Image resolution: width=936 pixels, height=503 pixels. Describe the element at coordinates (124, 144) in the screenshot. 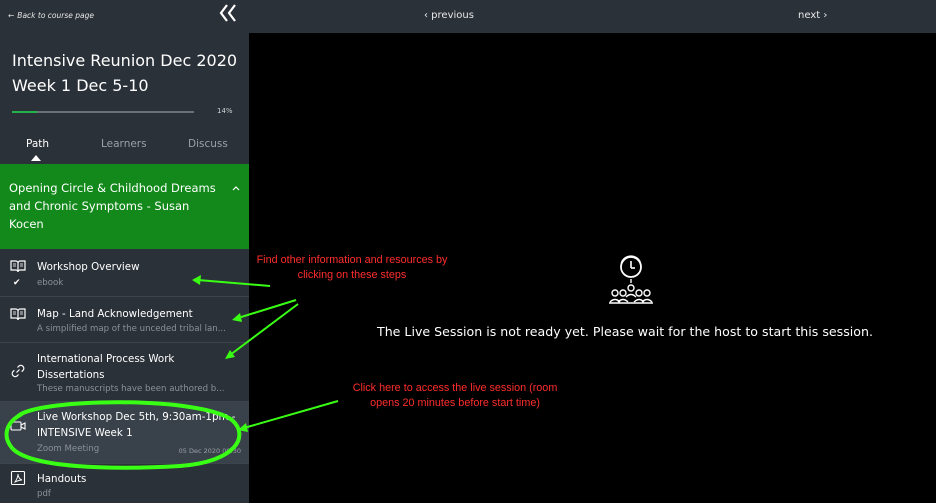

I see `tab-learners: Learners` at that location.